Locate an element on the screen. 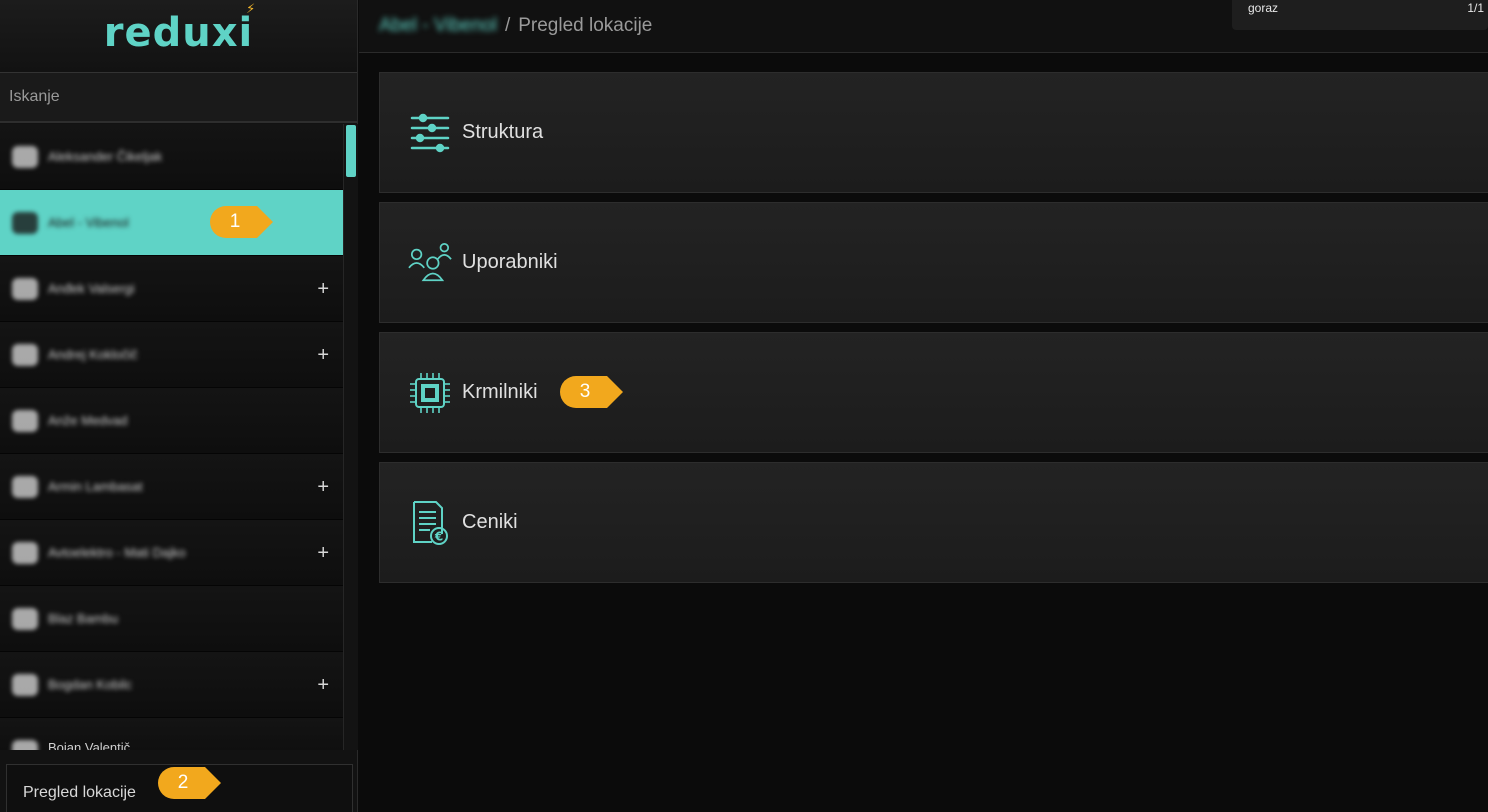  tree-item: Bogdan Kobilc + is located at coordinates (171, 685).